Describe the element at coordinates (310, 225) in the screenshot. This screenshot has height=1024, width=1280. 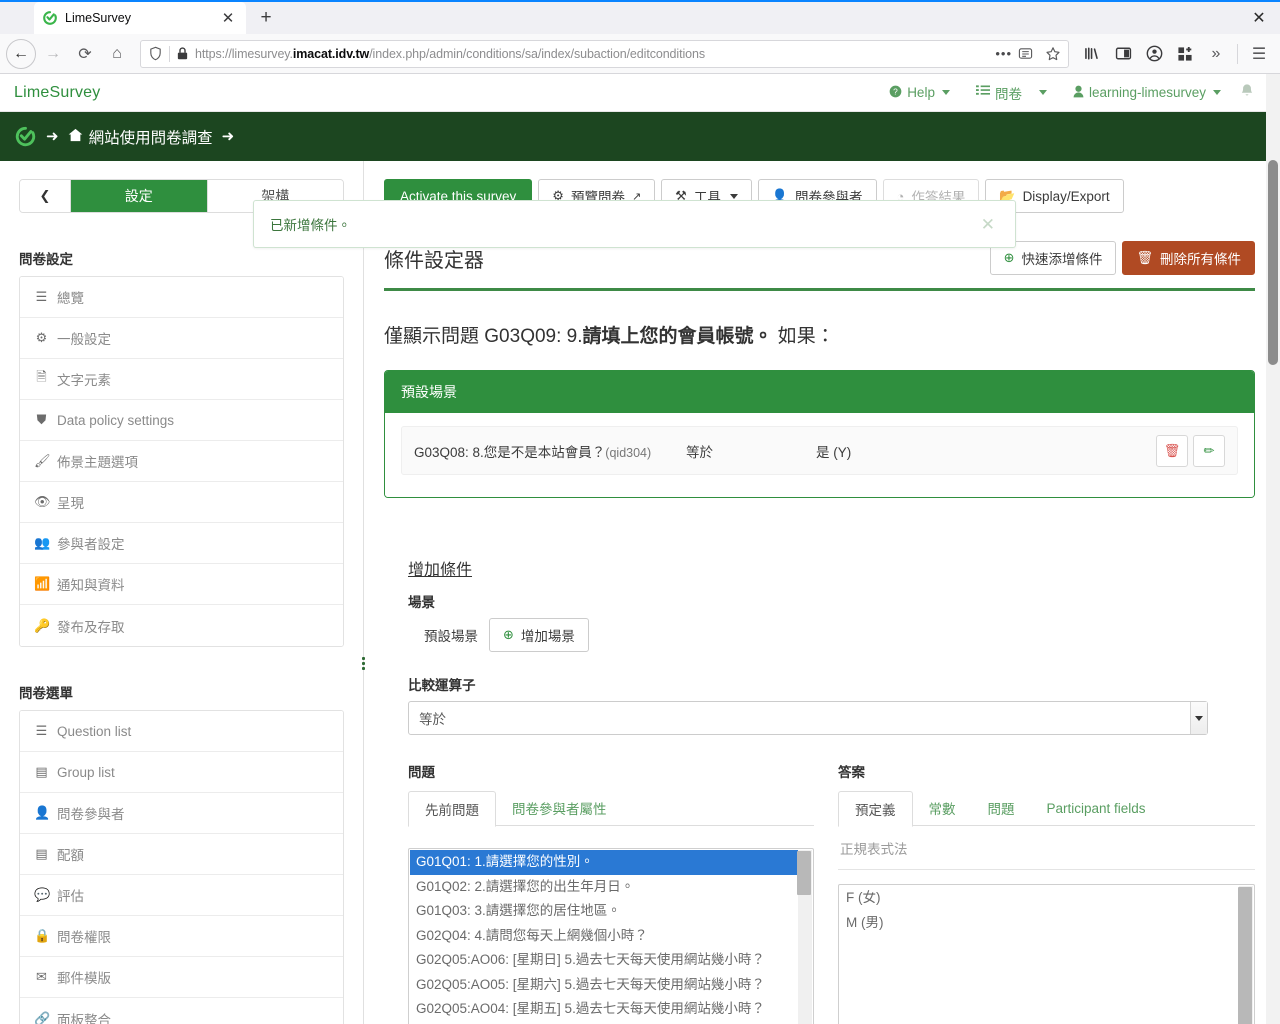
I see `toast-message: 已新增條件。` at that location.